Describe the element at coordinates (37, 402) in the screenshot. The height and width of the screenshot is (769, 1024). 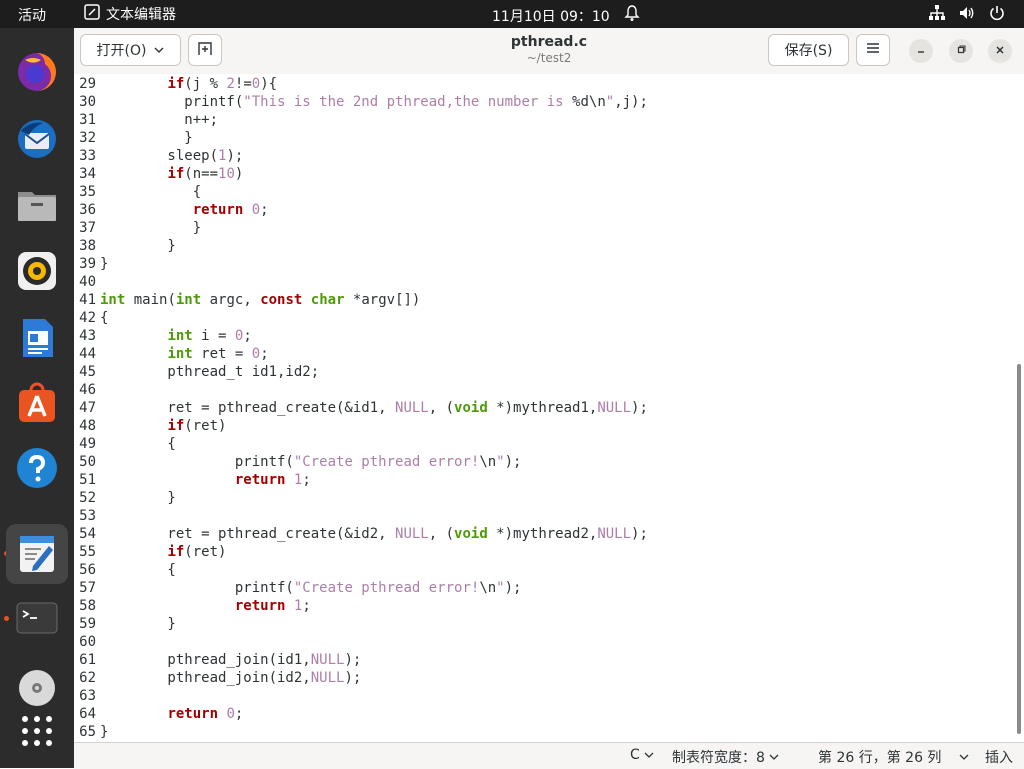
I see `app-center-icon` at that location.